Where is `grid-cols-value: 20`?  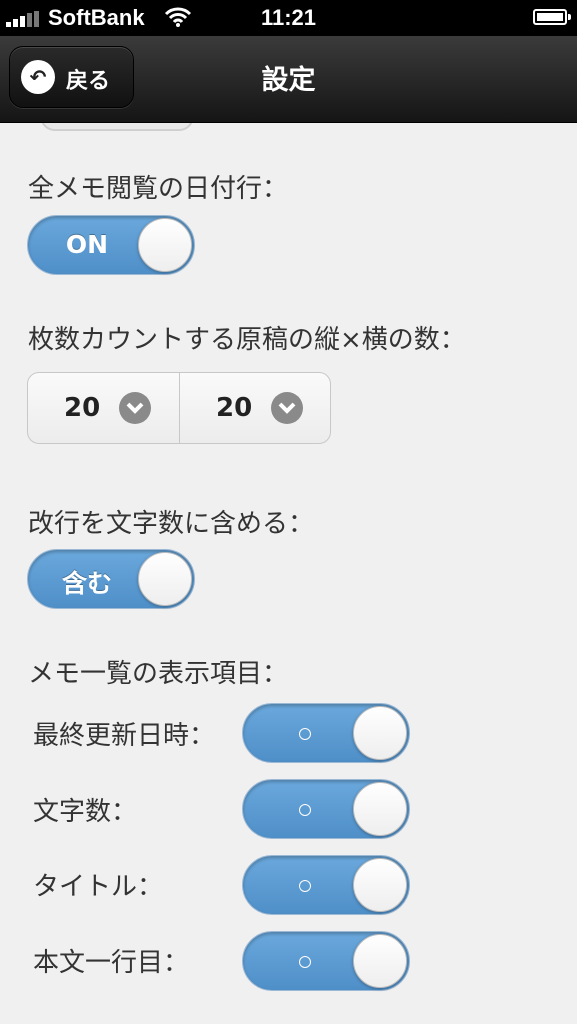
grid-cols-value: 20 is located at coordinates (234, 408).